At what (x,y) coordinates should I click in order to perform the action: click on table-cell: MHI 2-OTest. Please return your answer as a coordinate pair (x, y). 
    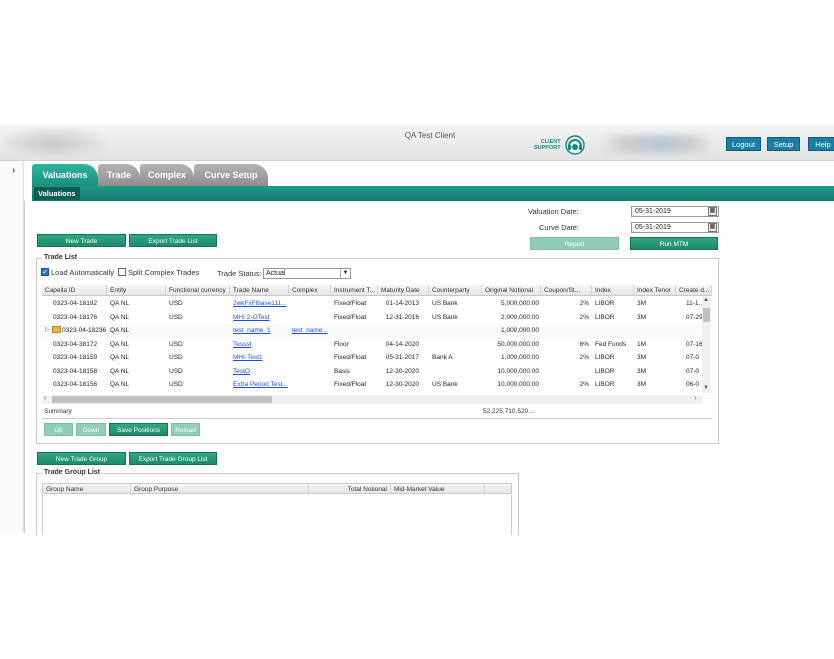
    Looking at the image, I should click on (259, 318).